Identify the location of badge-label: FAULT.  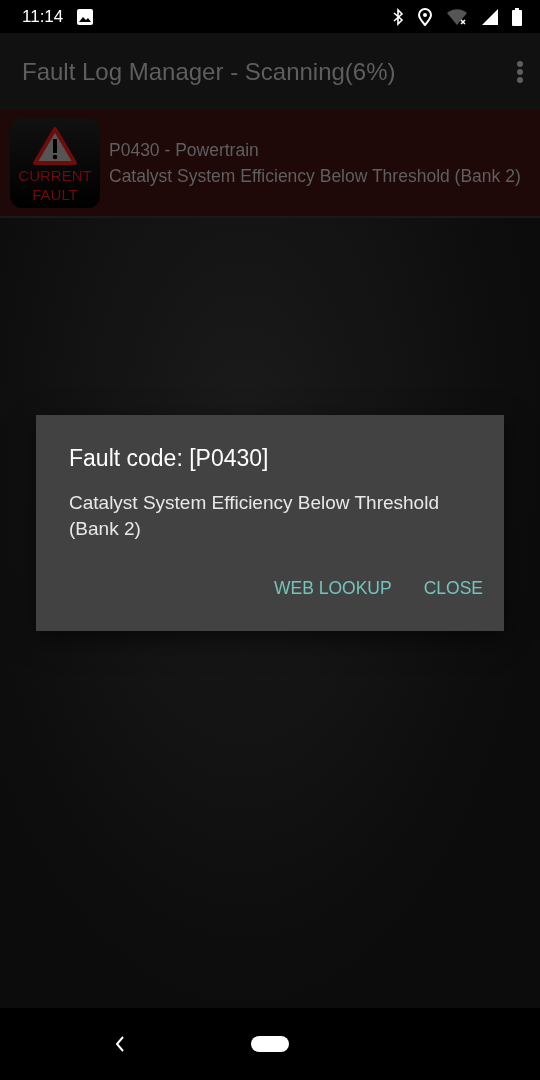
(55, 194).